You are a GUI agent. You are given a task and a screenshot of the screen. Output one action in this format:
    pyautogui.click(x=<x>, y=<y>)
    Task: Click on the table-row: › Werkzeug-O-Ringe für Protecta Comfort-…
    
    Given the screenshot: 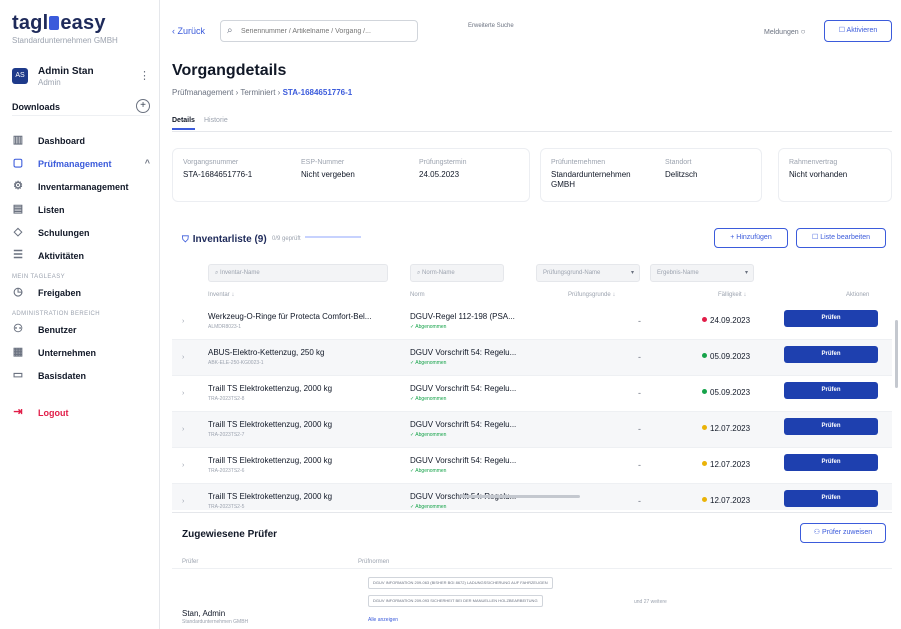 What is the action you would take?
    pyautogui.click(x=532, y=322)
    